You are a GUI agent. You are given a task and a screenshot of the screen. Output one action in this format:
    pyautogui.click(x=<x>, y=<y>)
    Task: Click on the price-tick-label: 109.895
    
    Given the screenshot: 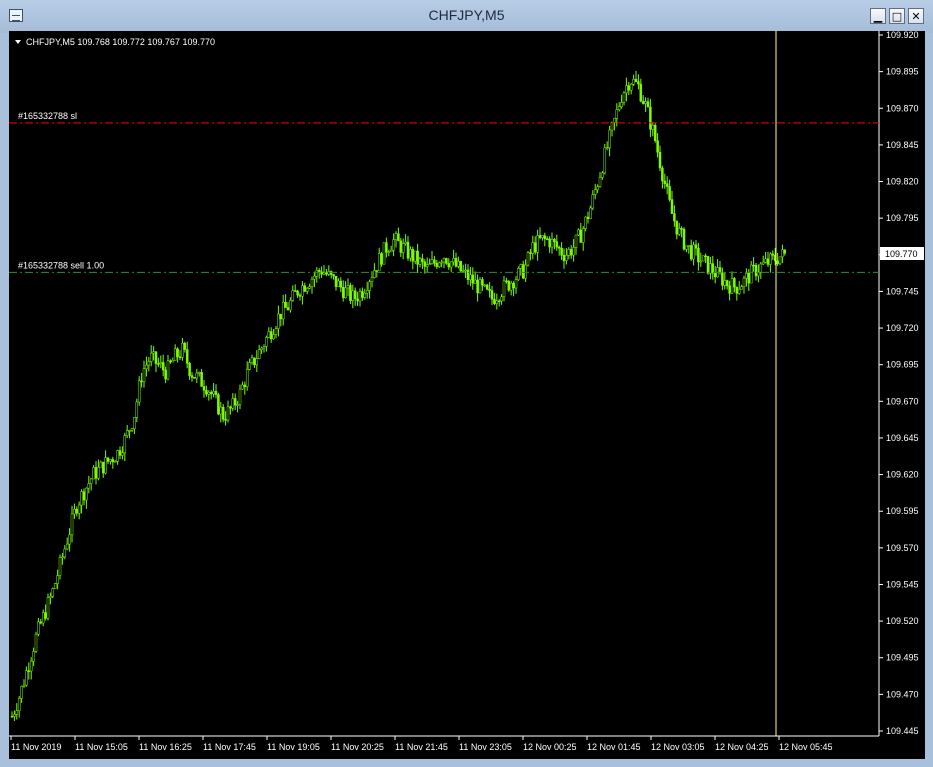 What is the action you would take?
    pyautogui.click(x=902, y=72)
    